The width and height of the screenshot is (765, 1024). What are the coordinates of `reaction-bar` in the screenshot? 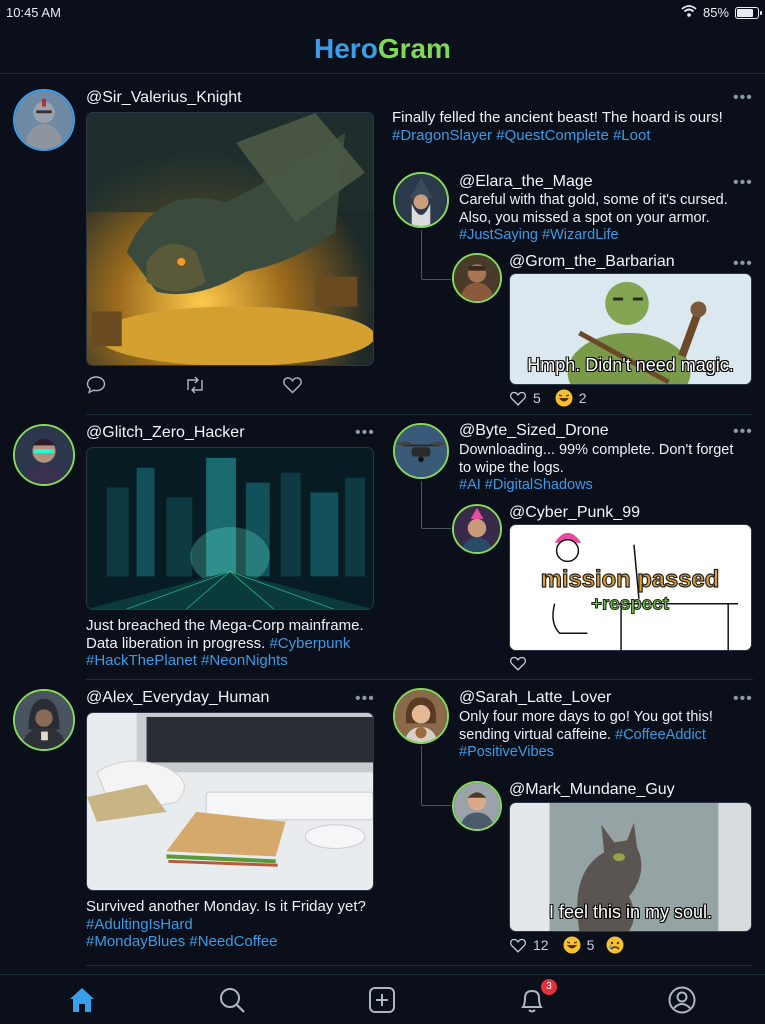 It's located at (518, 663).